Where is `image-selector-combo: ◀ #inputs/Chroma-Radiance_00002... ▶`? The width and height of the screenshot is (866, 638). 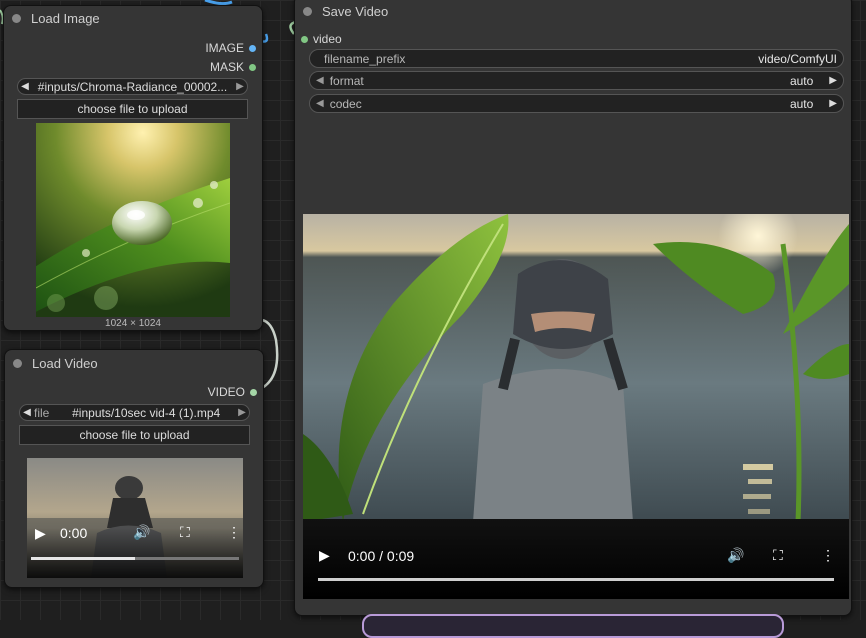 image-selector-combo: ◀ #inputs/Chroma-Radiance_00002... ▶ is located at coordinates (132, 86).